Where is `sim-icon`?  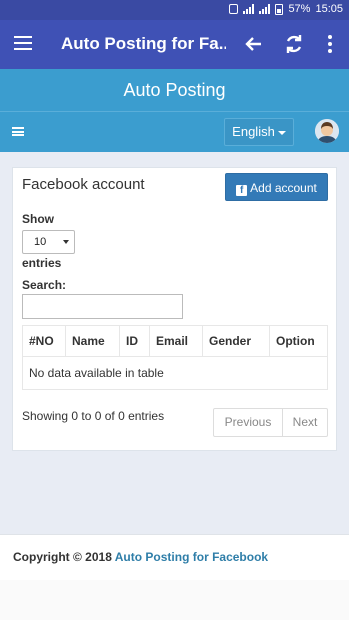 sim-icon is located at coordinates (234, 9).